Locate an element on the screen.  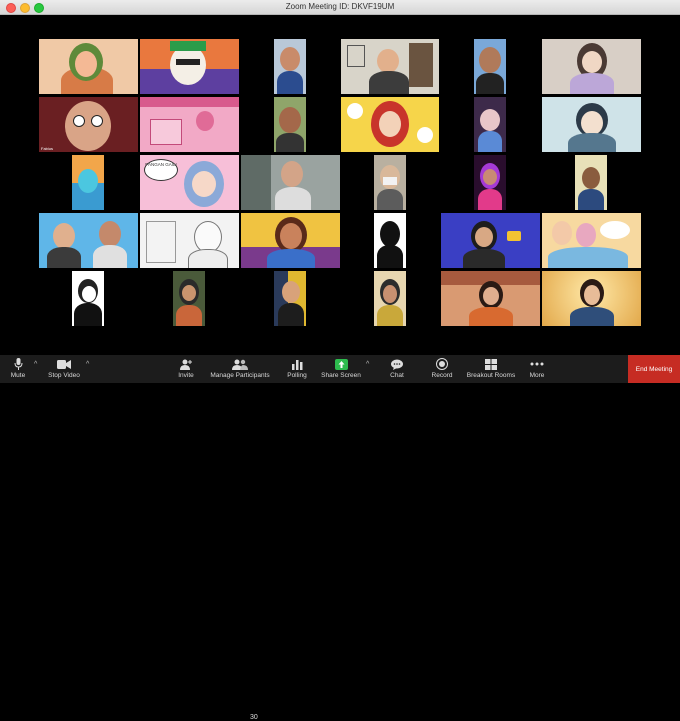
manage-participants-button: Manage Participants is located at coordinates (240, 369).